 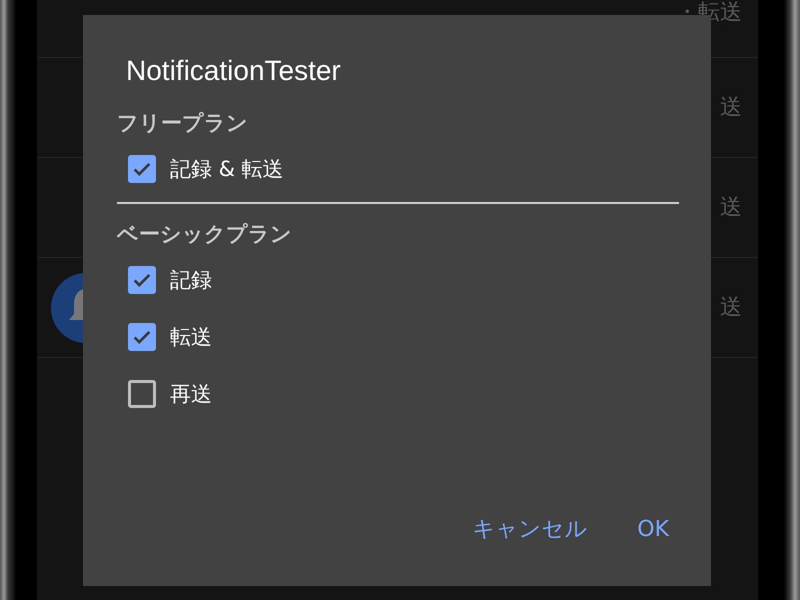 What do you see at coordinates (191, 394) in the screenshot?
I see `option-label: 再送` at bounding box center [191, 394].